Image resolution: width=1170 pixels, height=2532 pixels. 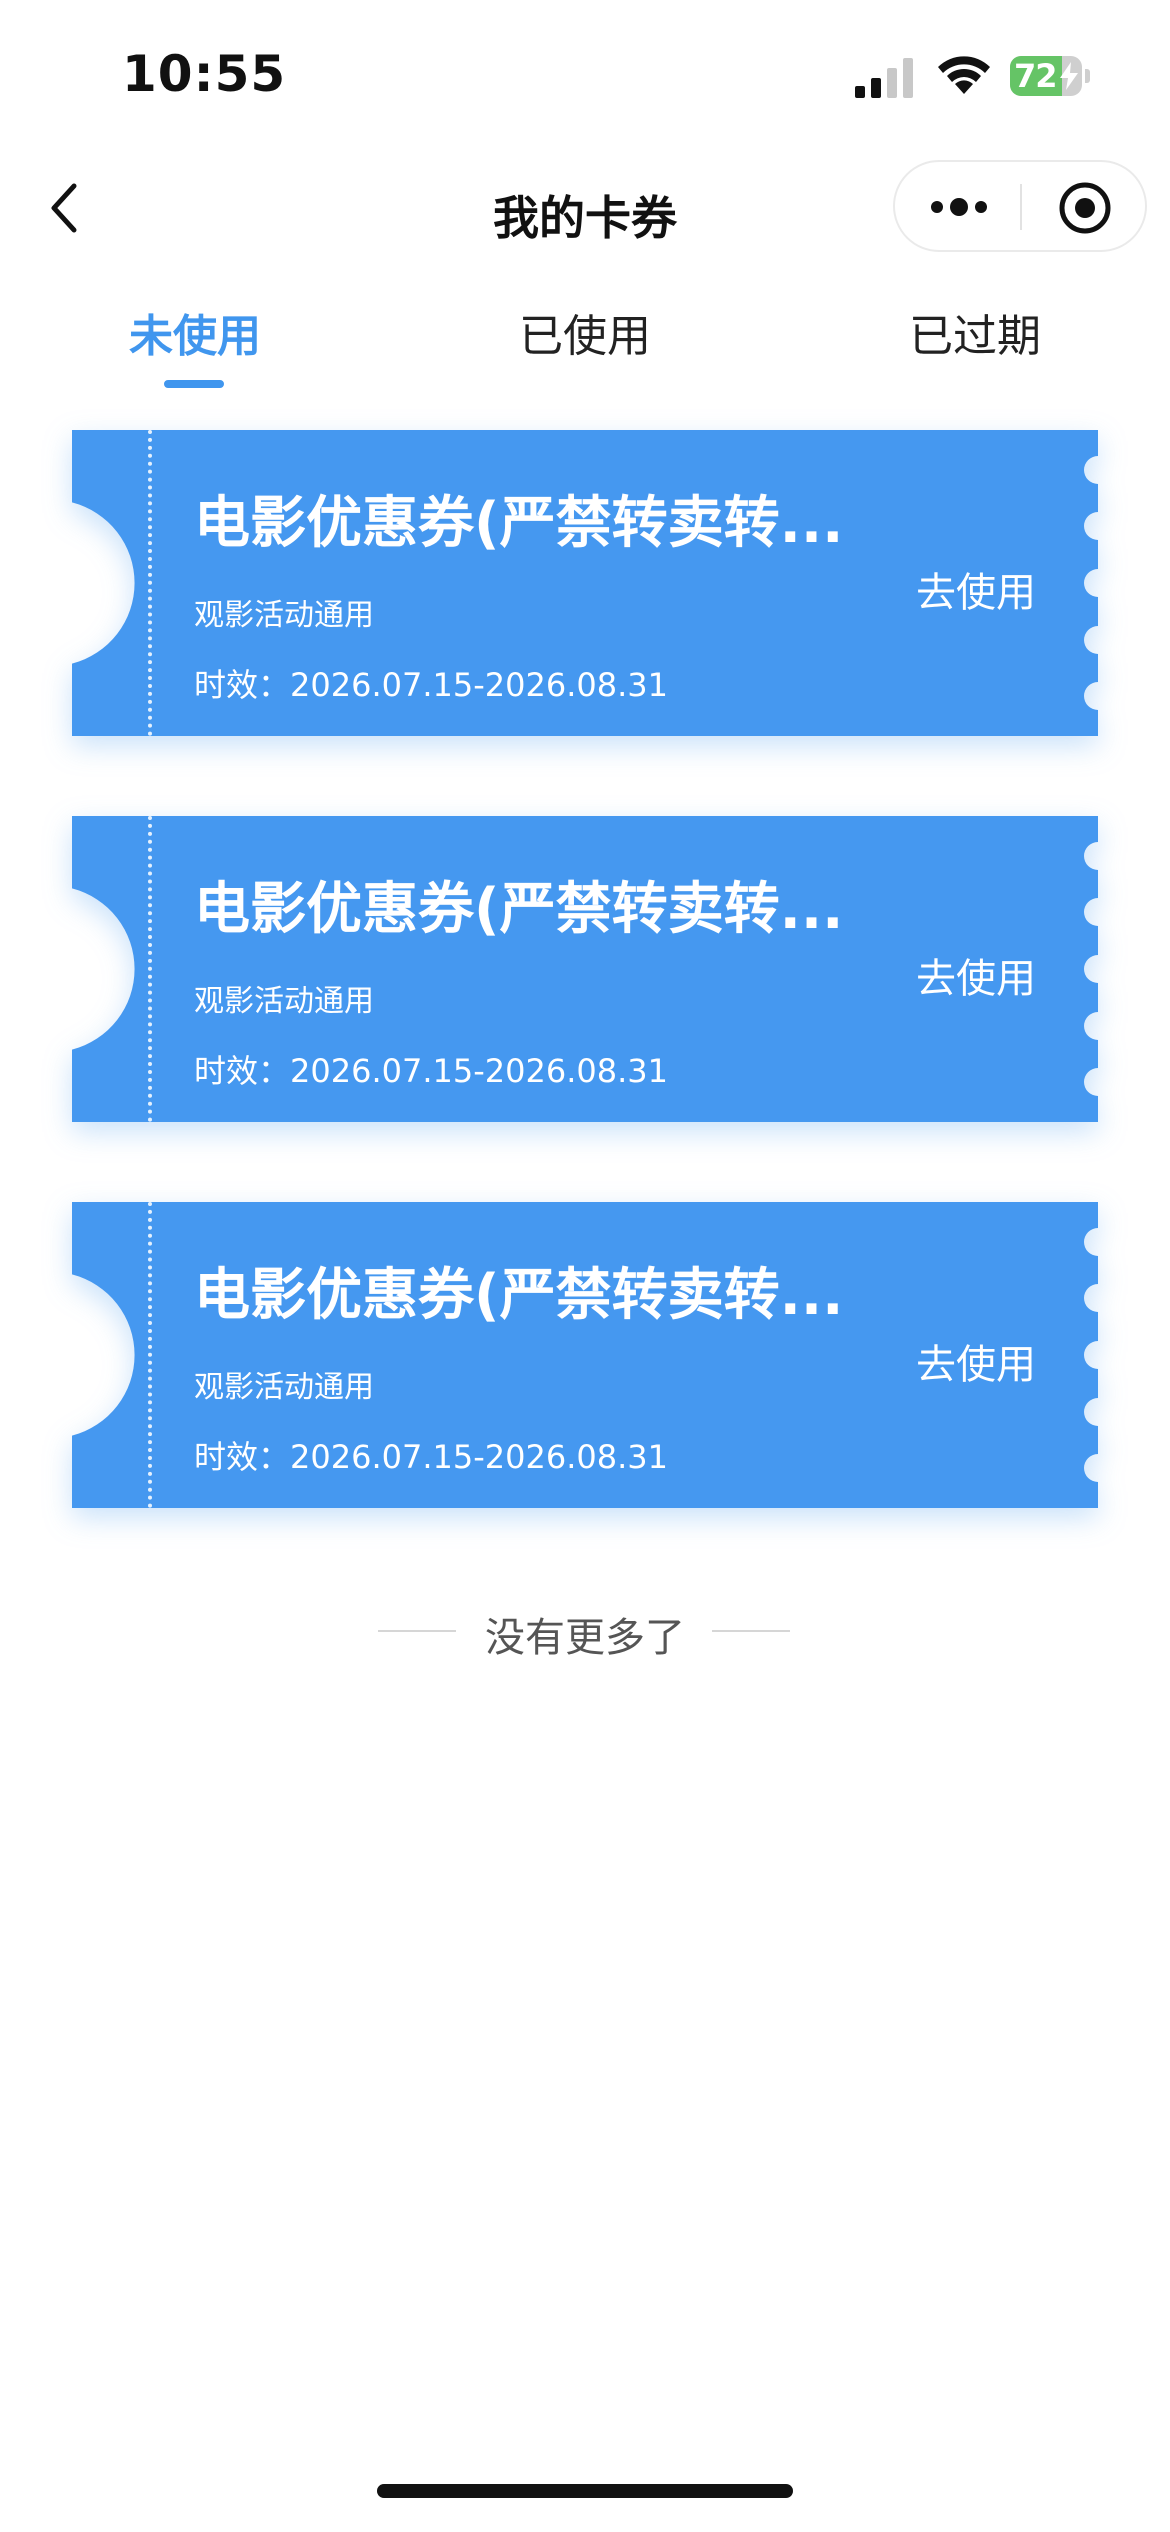 What do you see at coordinates (585, 75) in the screenshot?
I see `status-bar: 10:55 72` at bounding box center [585, 75].